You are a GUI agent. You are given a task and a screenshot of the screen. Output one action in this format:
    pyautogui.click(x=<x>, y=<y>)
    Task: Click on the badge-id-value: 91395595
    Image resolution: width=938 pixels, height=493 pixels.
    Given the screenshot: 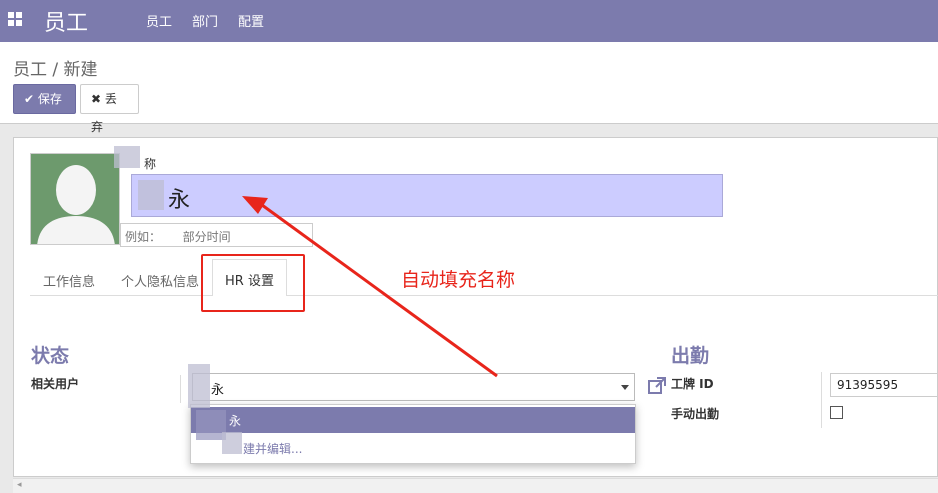 What is the action you would take?
    pyautogui.click(x=868, y=385)
    